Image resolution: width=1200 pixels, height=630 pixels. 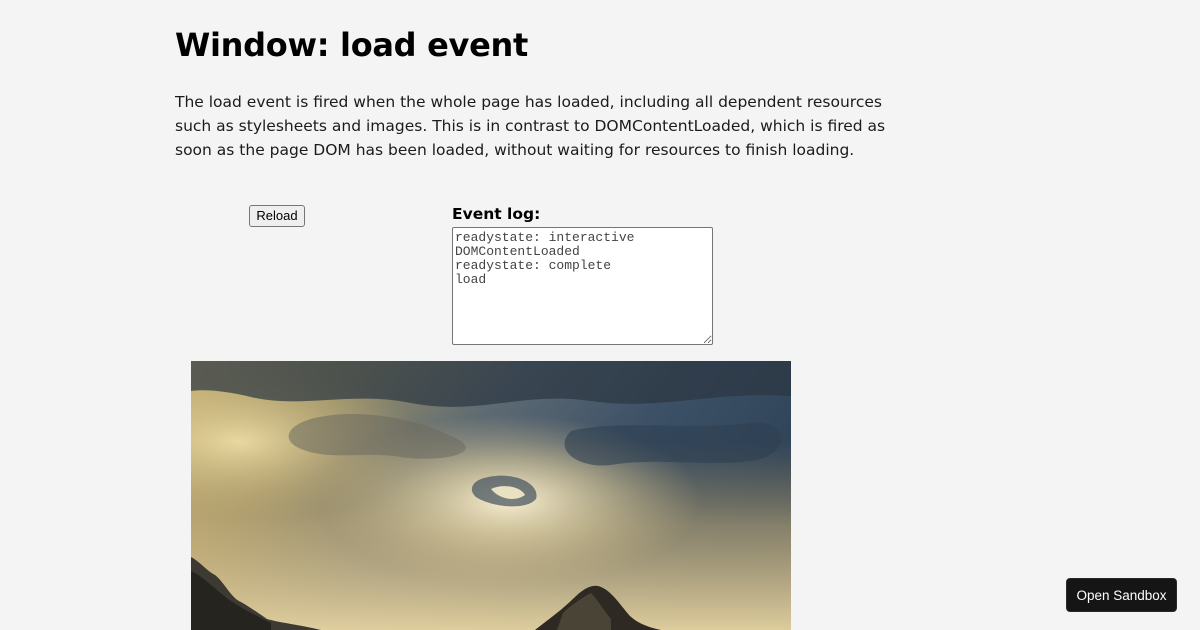 What do you see at coordinates (1121, 595) in the screenshot?
I see `open-sandbox-button: Open Sandbox` at bounding box center [1121, 595].